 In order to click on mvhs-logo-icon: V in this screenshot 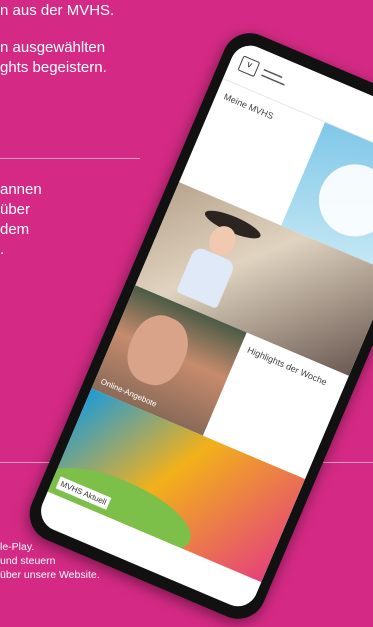, I will do `click(249, 66)`.